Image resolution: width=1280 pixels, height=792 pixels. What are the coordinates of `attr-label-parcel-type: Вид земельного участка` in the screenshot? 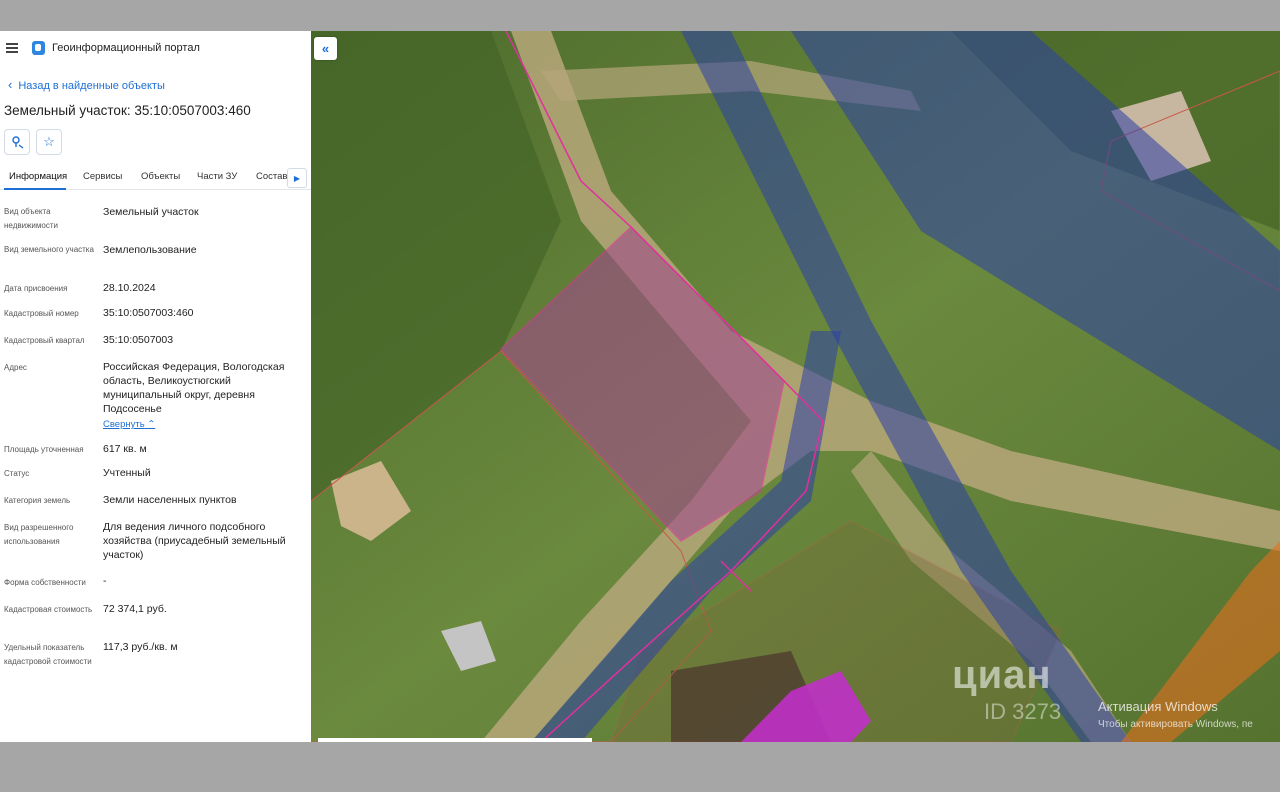 It's located at (49, 249).